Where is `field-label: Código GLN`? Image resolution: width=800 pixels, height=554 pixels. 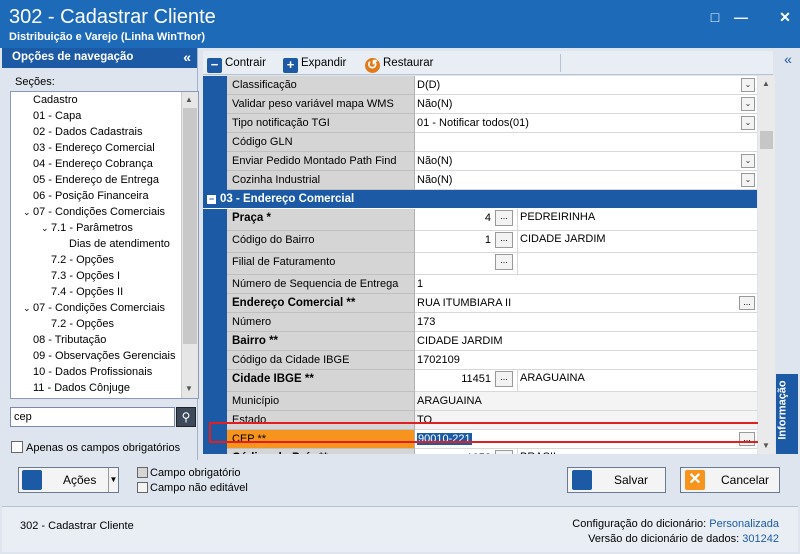
field-label: Código GLN is located at coordinates (321, 142).